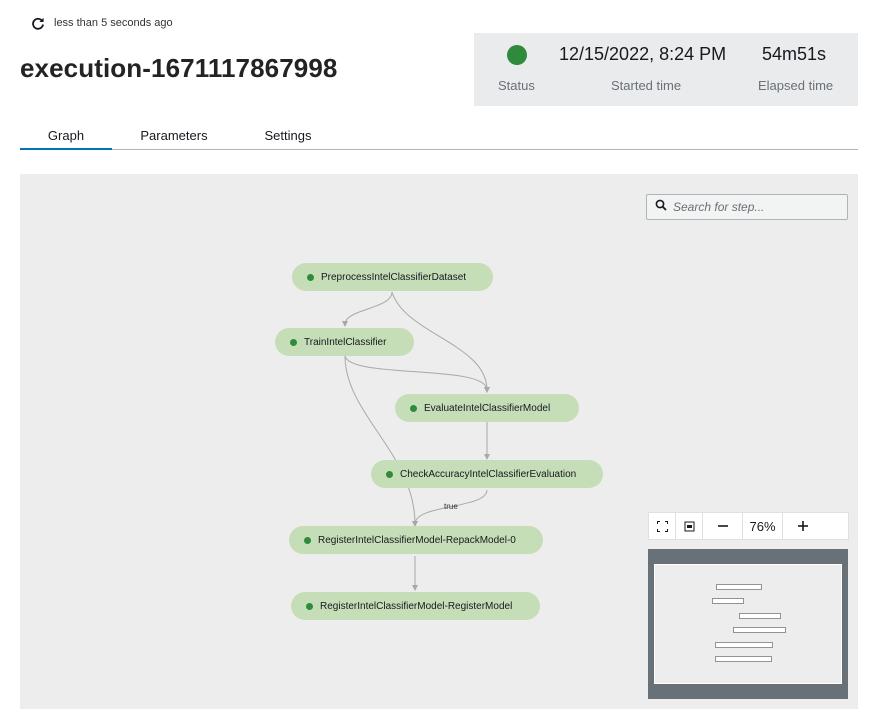 This screenshot has height=713, width=887. What do you see at coordinates (179, 68) in the screenshot?
I see `page-title: execution-1671117867998` at bounding box center [179, 68].